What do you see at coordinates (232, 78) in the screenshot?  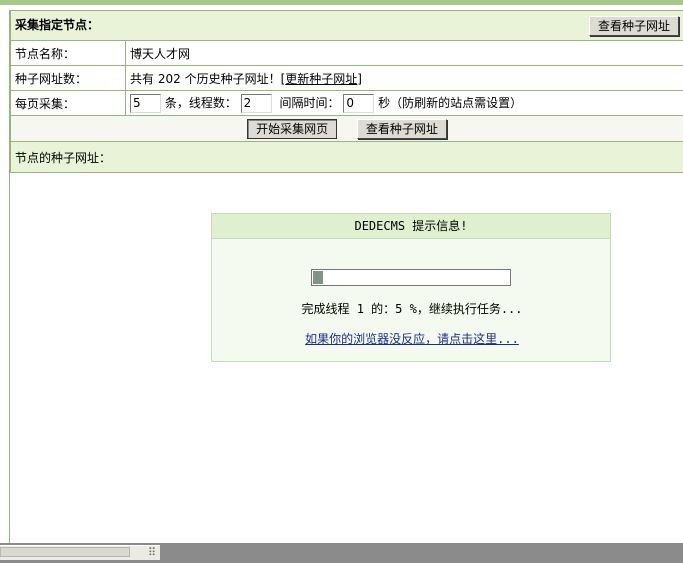 I see `seed-count-suffix: 个历史种子网址！` at bounding box center [232, 78].